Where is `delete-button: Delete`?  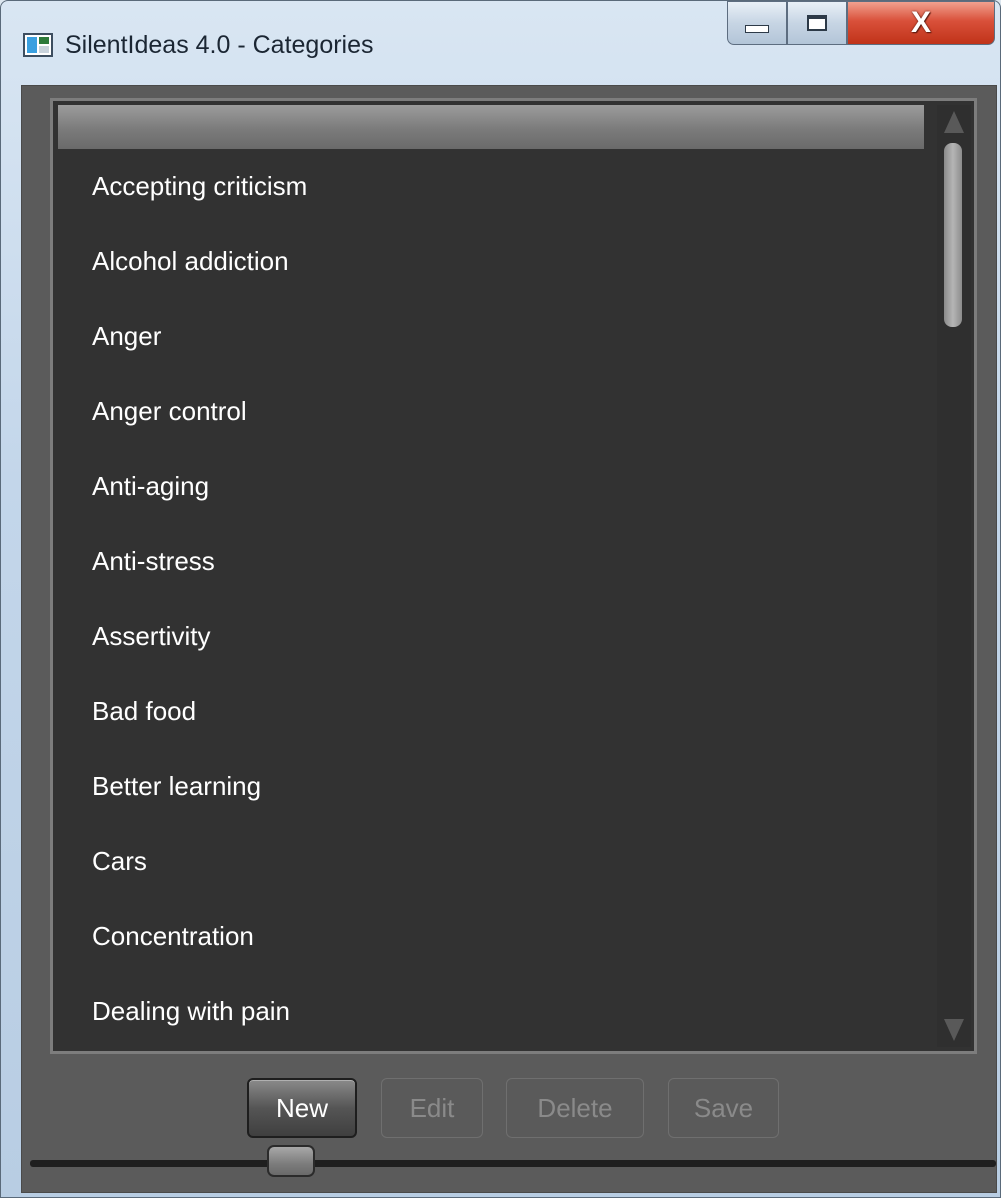 delete-button: Delete is located at coordinates (575, 1108).